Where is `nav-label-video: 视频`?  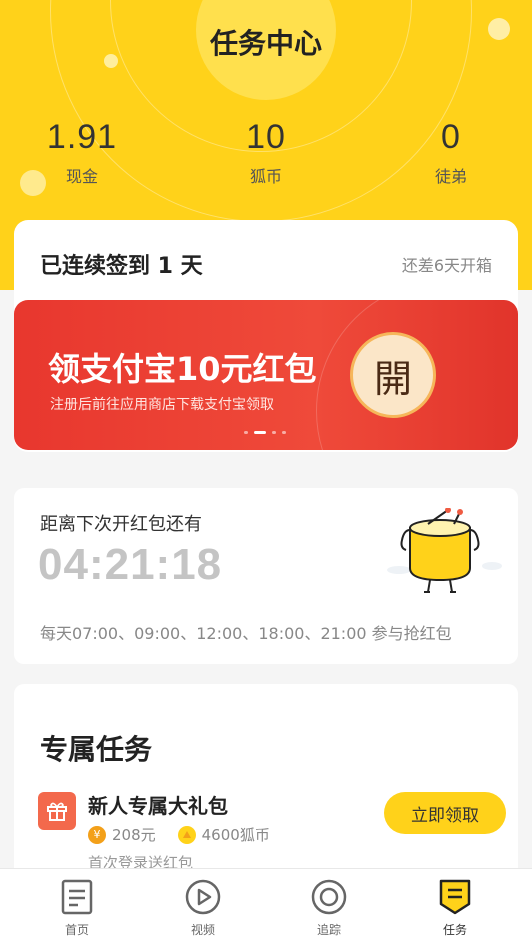
nav-label-video: 视频 is located at coordinates (202, 930).